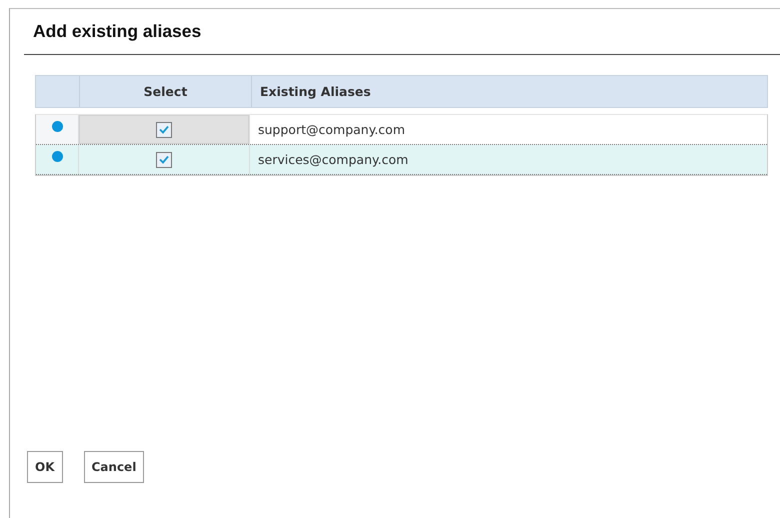 This screenshot has width=780, height=518. Describe the element at coordinates (165, 91) in the screenshot. I see `column-header: Select` at that location.